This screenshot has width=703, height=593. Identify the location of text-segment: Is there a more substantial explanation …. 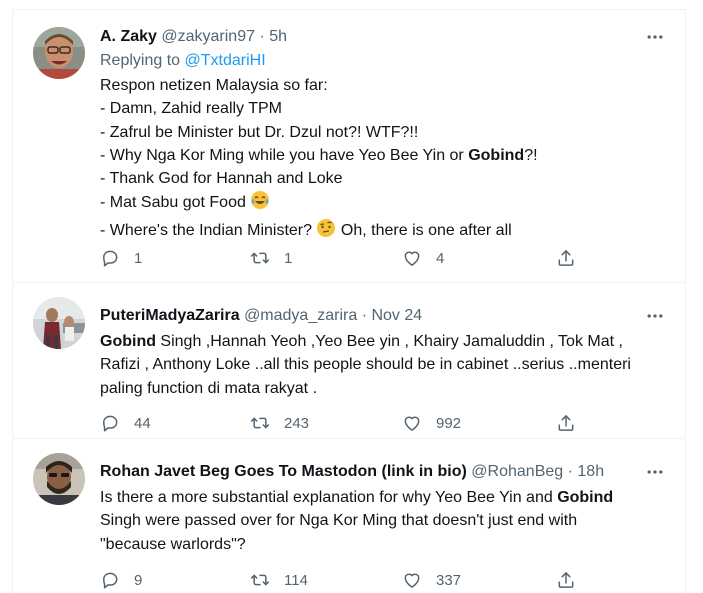
(329, 497).